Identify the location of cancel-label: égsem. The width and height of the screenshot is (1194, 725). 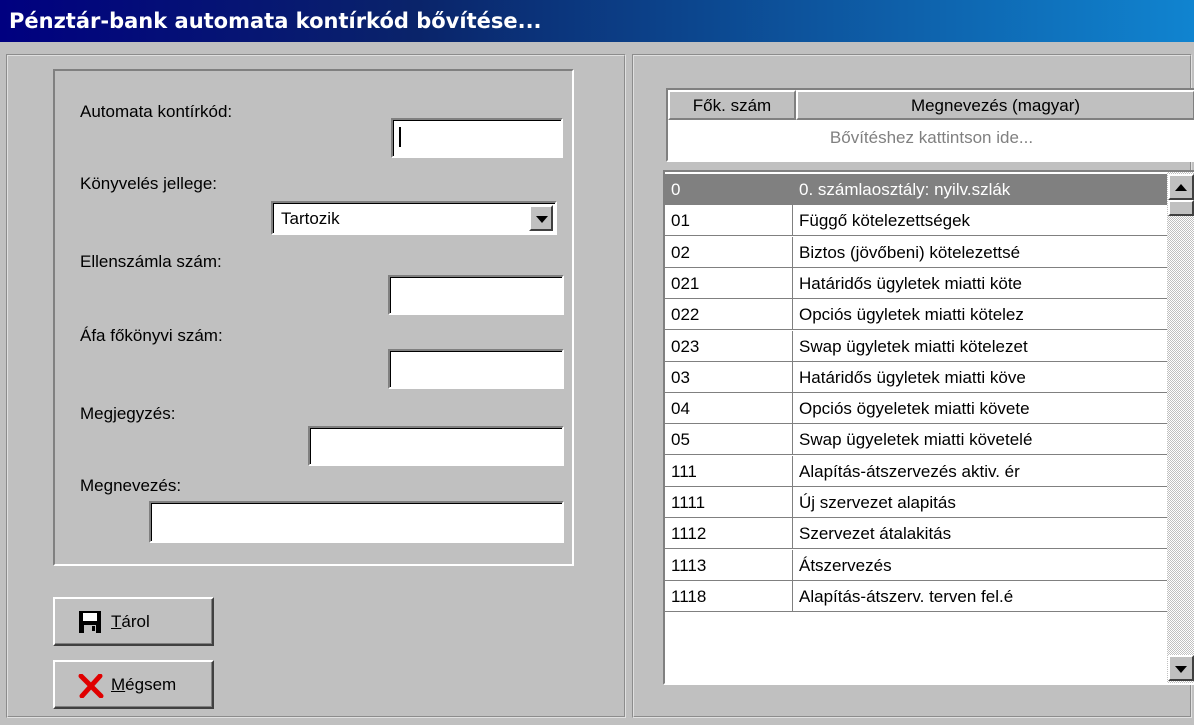
(151, 684).